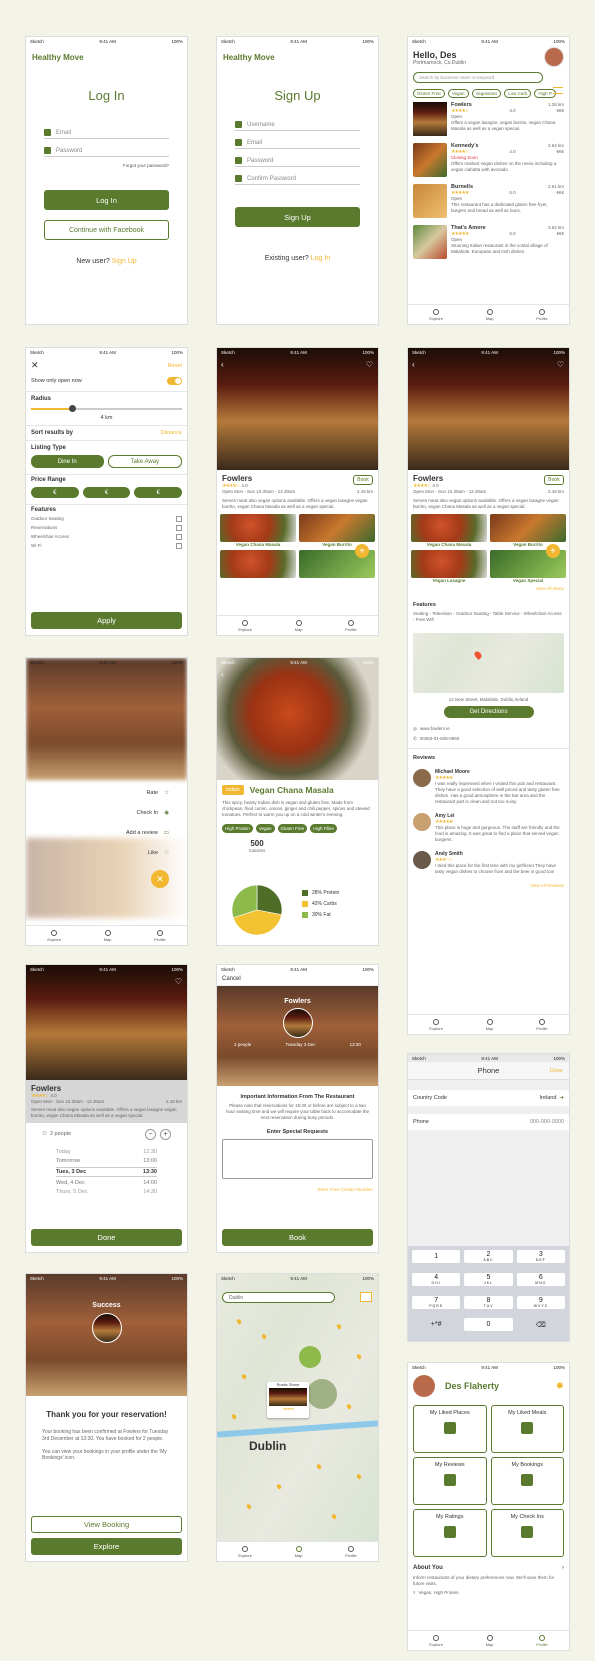  What do you see at coordinates (124, 261) in the screenshot?
I see `signup-link: Sign Up` at bounding box center [124, 261].